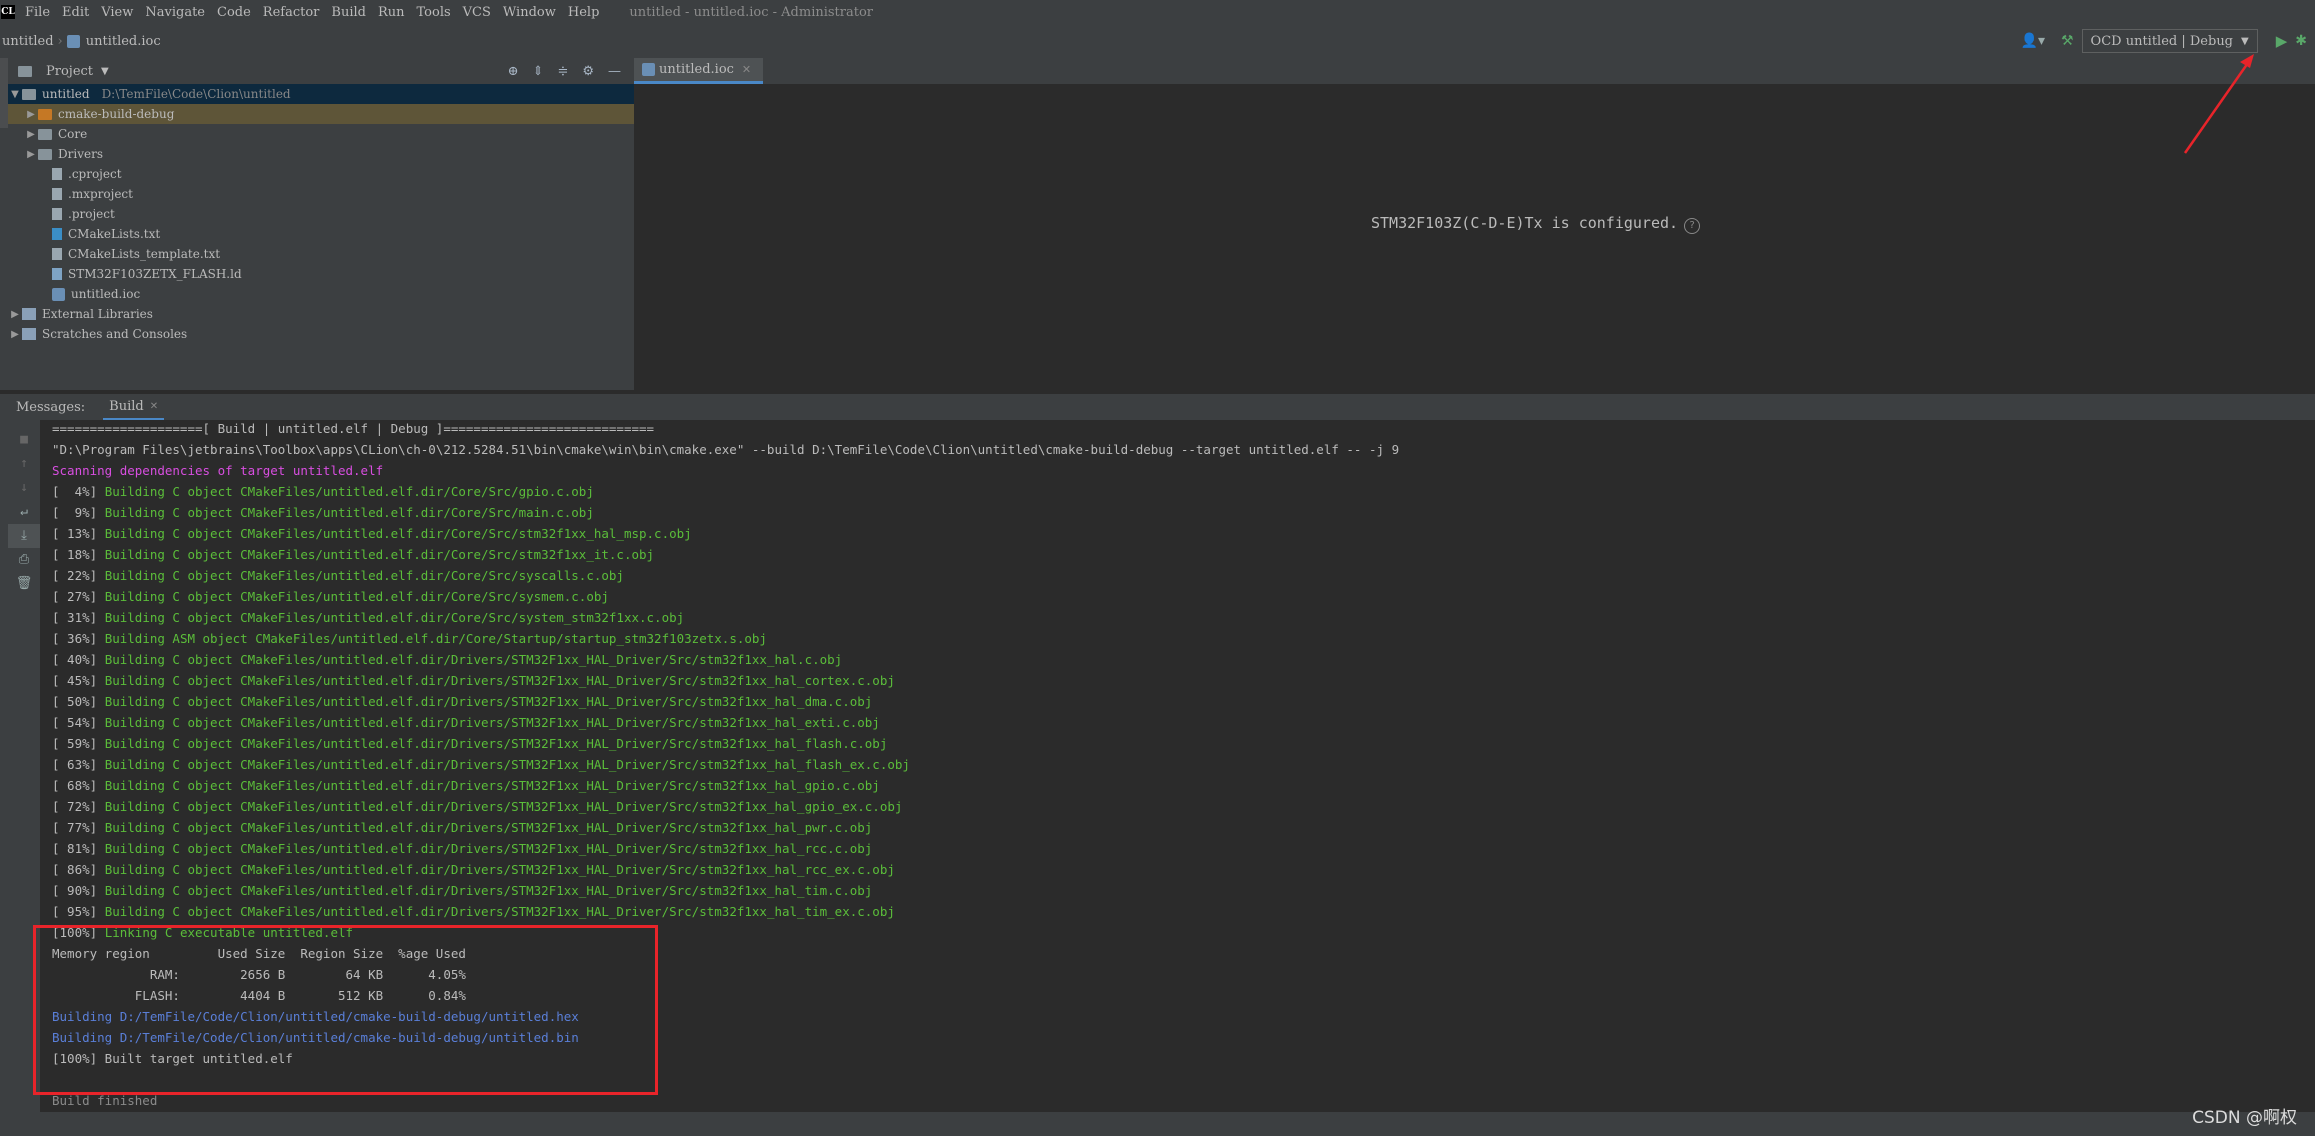 Image resolution: width=2315 pixels, height=1136 pixels. Describe the element at coordinates (51, 407) in the screenshot. I see `messages-label: Messages:` at that location.